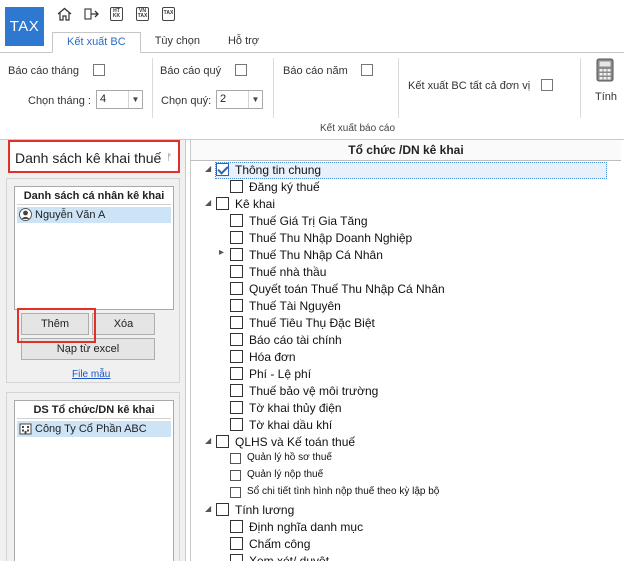 This screenshot has height=561, width=624. What do you see at coordinates (295, 408) in the screenshot?
I see `tree-row-label: Tờ khai thủy điện` at bounding box center [295, 408].